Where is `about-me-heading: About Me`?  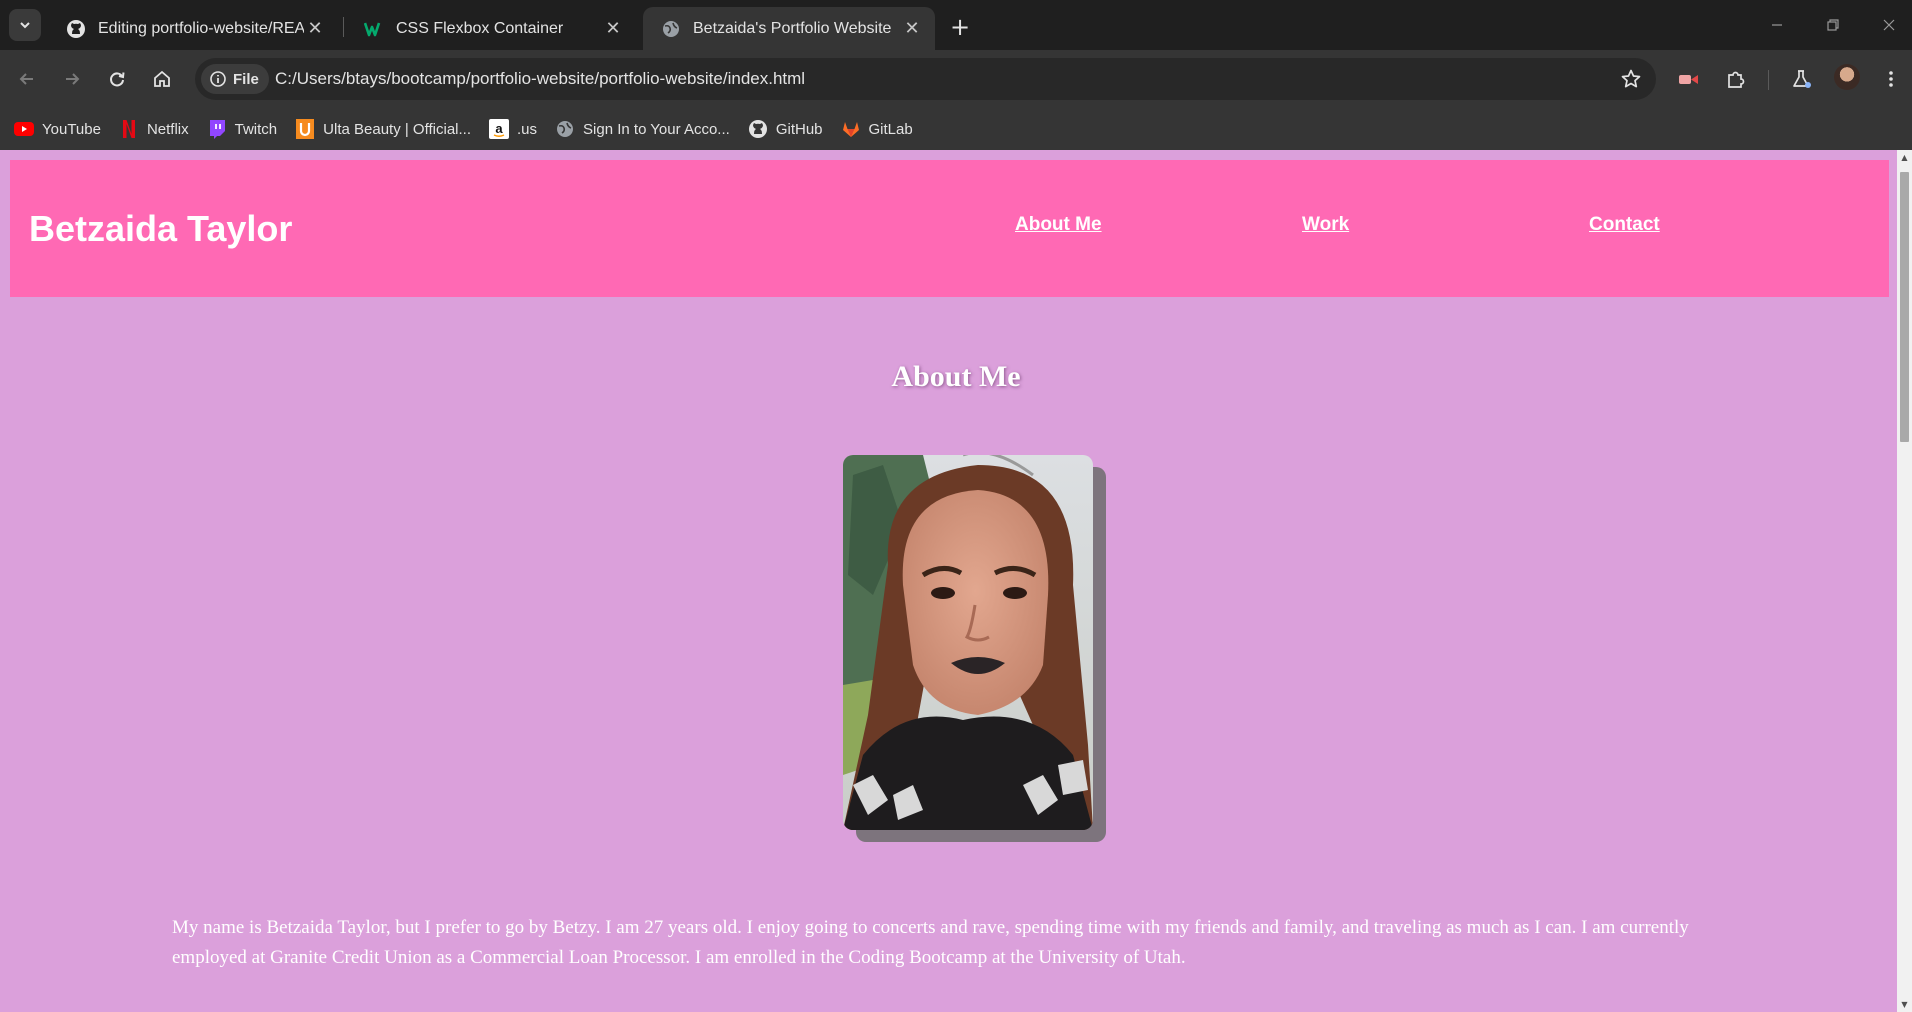 about-me-heading: About Me is located at coordinates (956, 376).